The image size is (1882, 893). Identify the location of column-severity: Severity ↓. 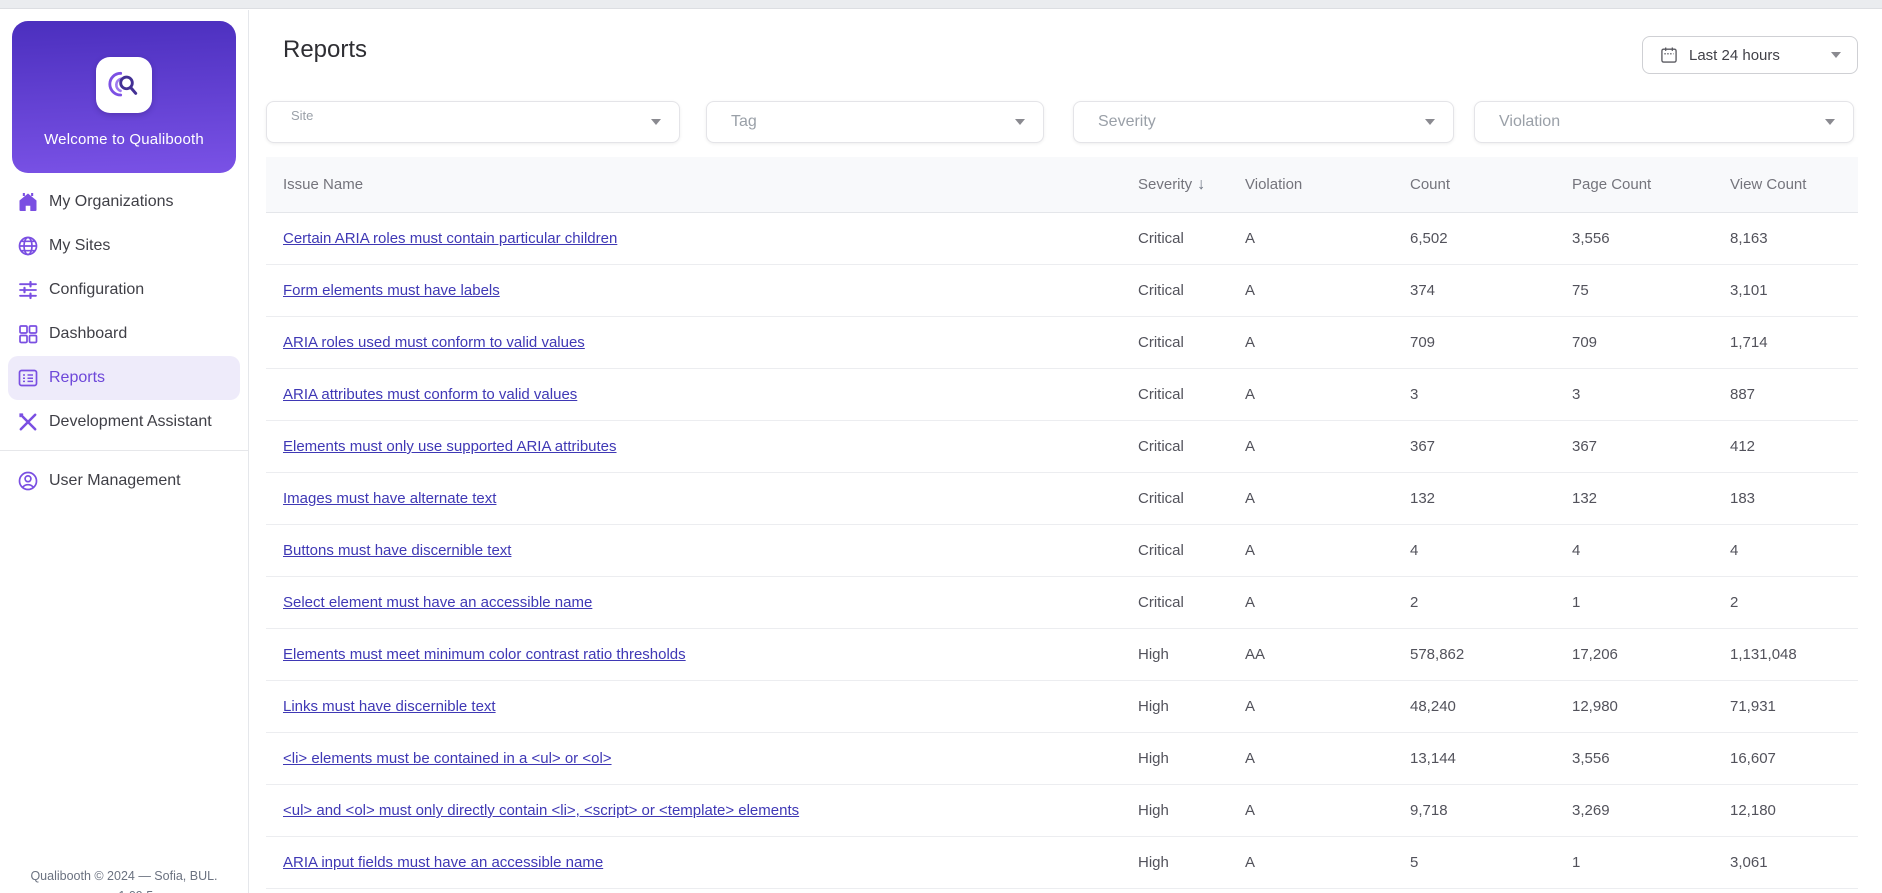
(1191, 185).